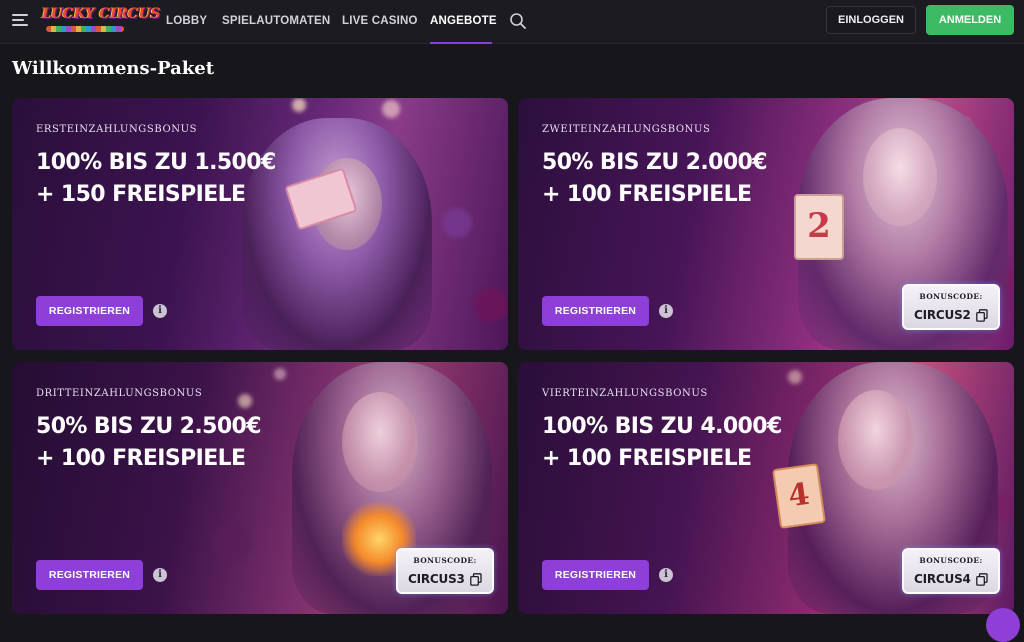  I want to click on bonus-amount: 100% BIS ZU 1.500€, so click(156, 162).